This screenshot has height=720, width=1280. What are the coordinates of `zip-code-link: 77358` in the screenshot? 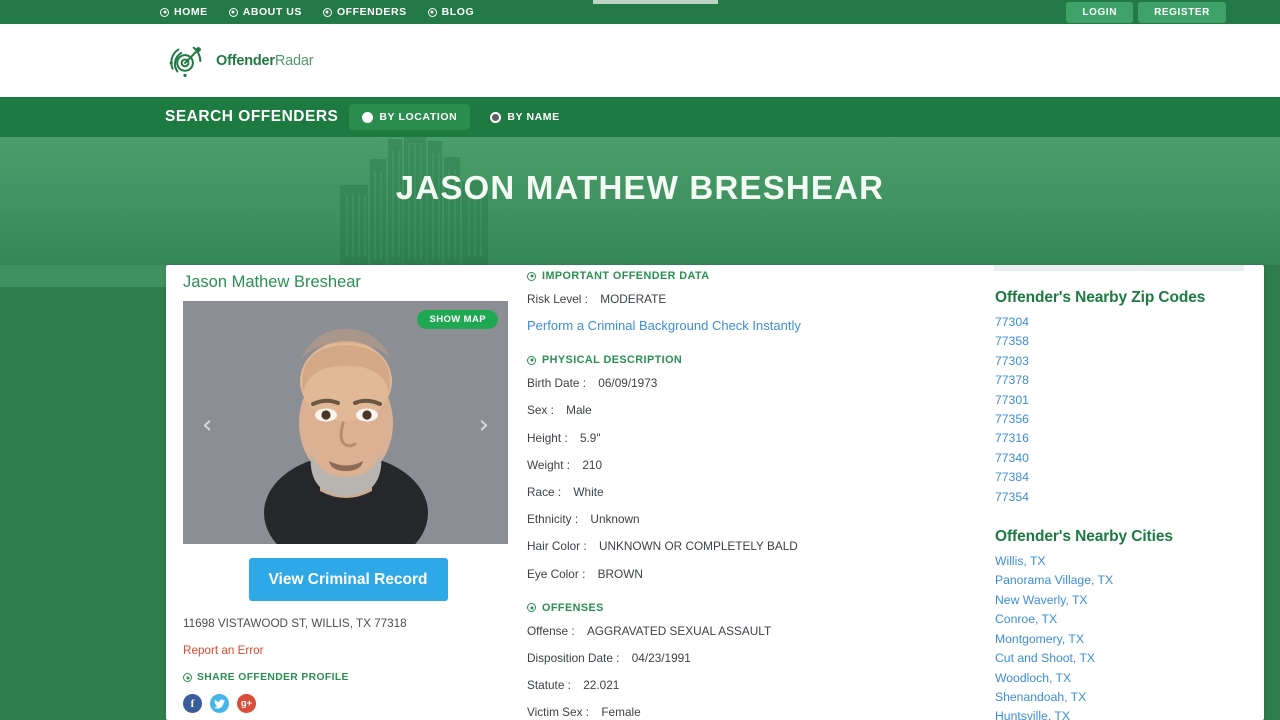 It's located at (1120, 341).